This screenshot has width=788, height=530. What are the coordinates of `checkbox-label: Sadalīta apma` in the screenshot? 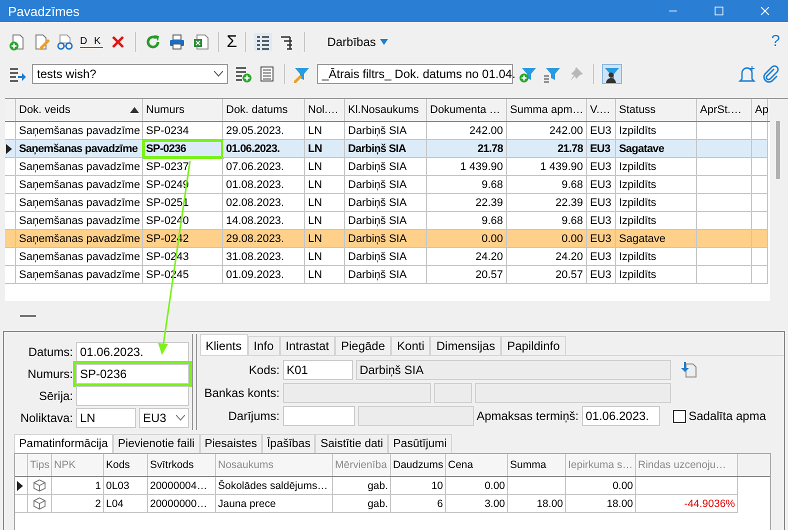 It's located at (727, 416).